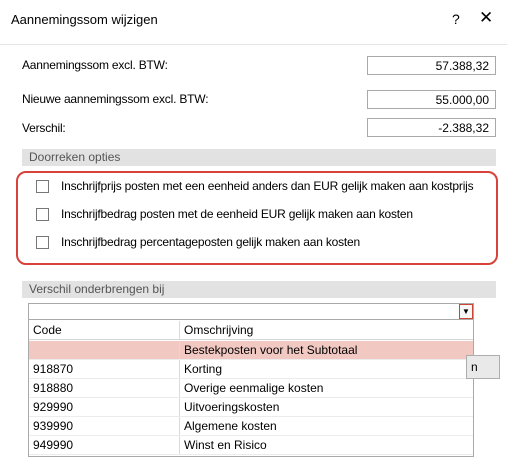 The image size is (507, 457). I want to click on row-desc: Overige eenmalige kosten, so click(254, 388).